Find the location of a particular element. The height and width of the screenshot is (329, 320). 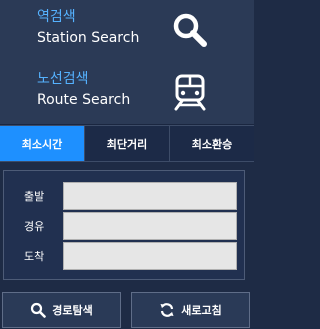

via-label: 경유 is located at coordinates (34, 226).